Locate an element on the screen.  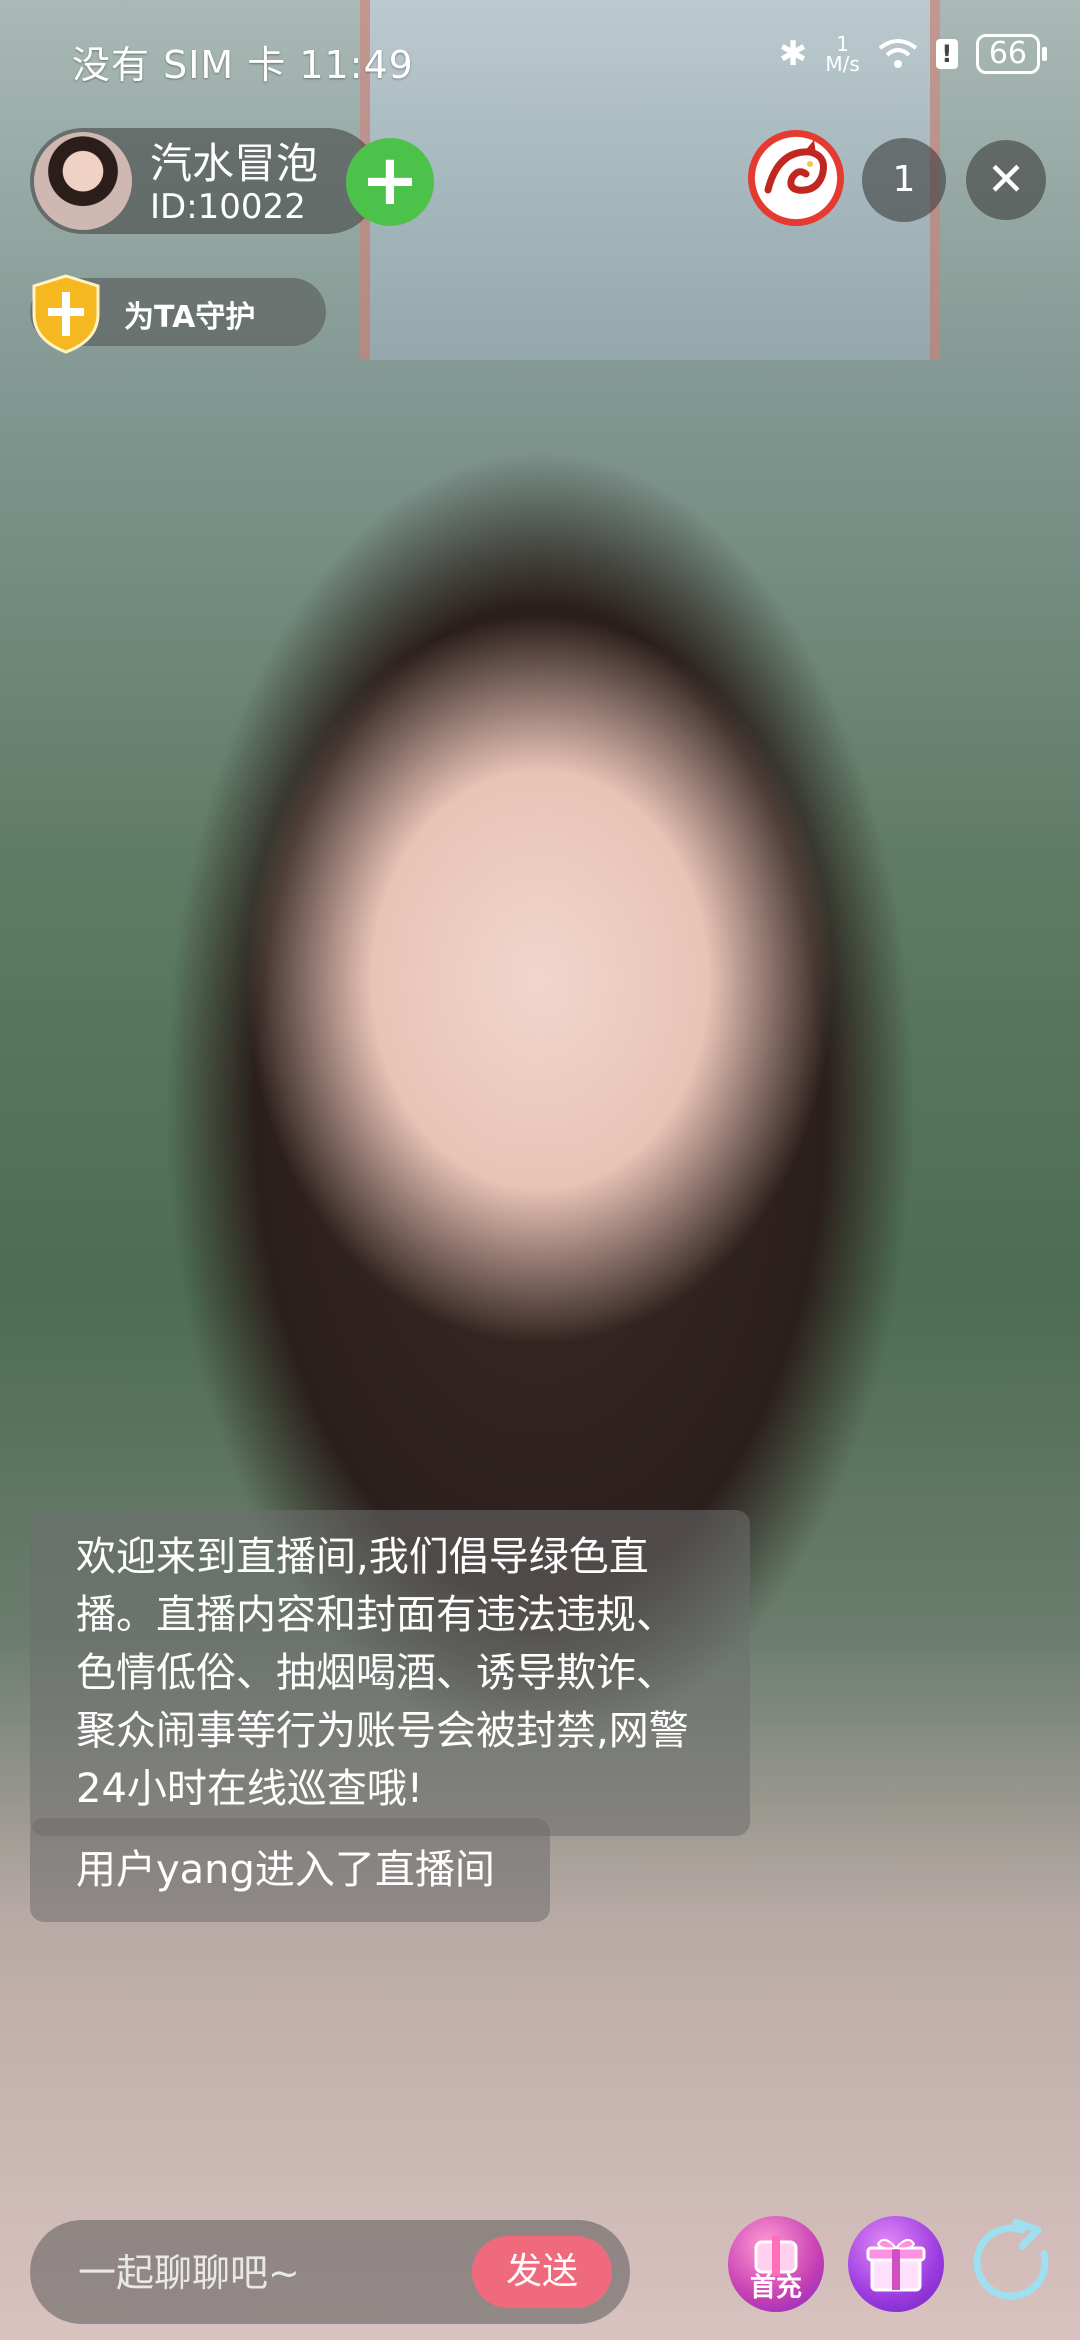
close-icon: ✕ is located at coordinates (1006, 179).